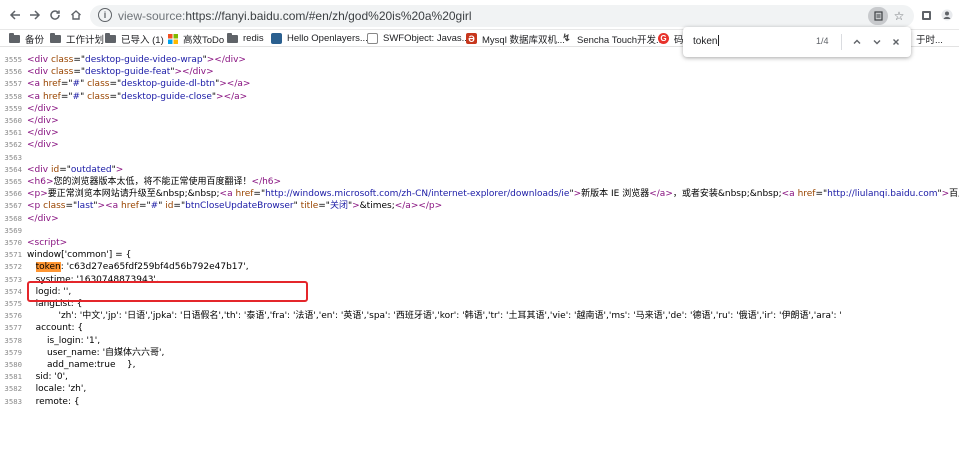 The width and height of the screenshot is (959, 452). I want to click on source-line: 3565 <h6>您的浏览器版本太低，将不能正常使用百度翻译！</h6>, so click(479, 182).